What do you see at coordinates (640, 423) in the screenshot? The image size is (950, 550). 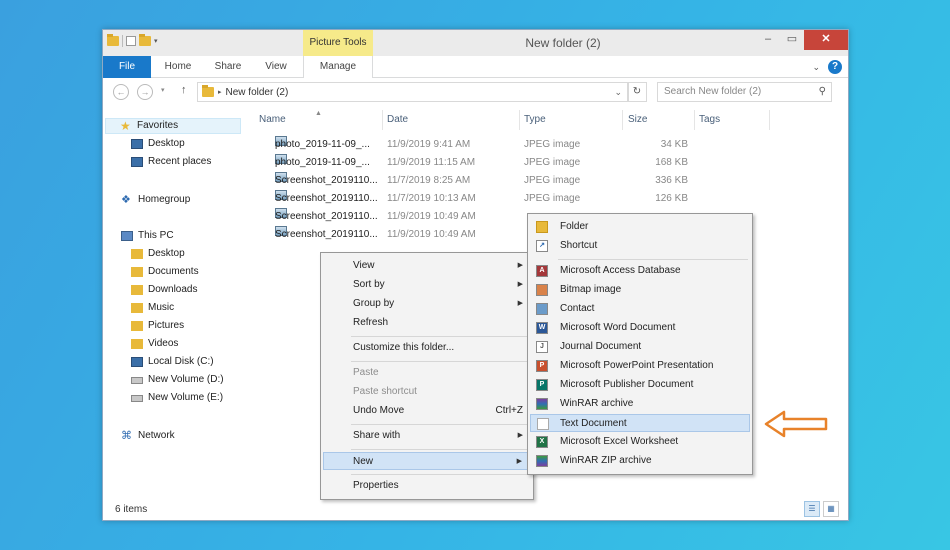 I see `submenu-item-text-document: Text Document` at bounding box center [640, 423].